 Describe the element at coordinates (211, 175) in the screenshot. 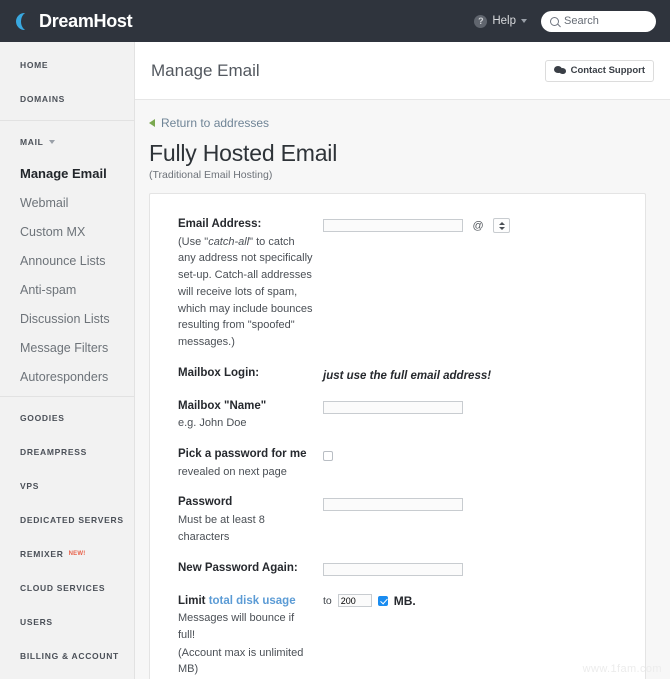

I see `page-subheading: (Traditional Email Hosting)` at that location.